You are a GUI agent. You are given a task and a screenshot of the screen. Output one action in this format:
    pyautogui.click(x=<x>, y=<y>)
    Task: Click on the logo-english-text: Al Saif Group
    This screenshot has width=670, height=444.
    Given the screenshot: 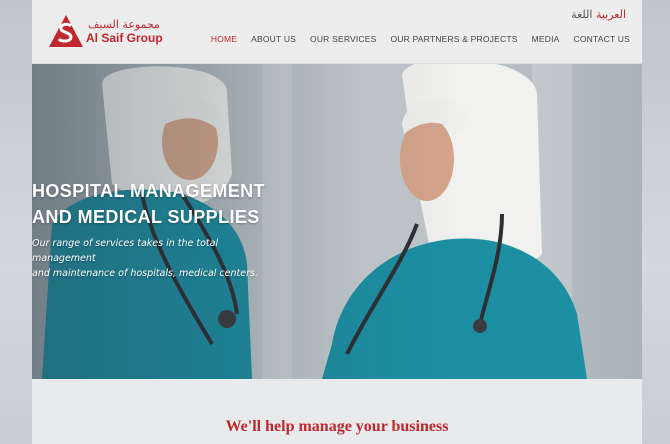 What is the action you would take?
    pyautogui.click(x=124, y=38)
    